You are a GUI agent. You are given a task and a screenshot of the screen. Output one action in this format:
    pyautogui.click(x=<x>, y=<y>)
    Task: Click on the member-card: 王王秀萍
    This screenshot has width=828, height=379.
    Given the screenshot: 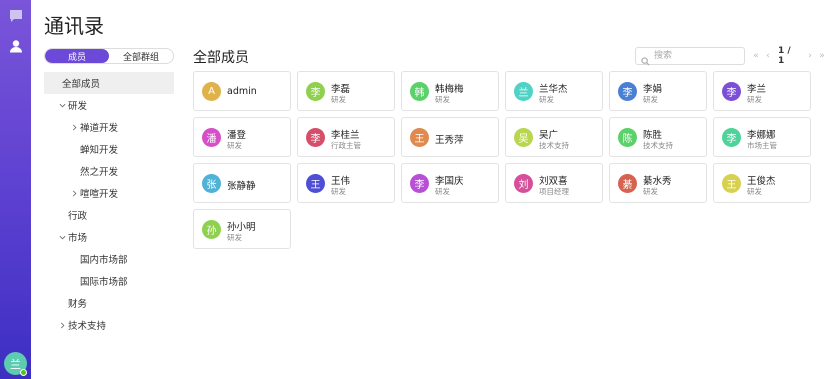 What is the action you would take?
    pyautogui.click(x=450, y=137)
    